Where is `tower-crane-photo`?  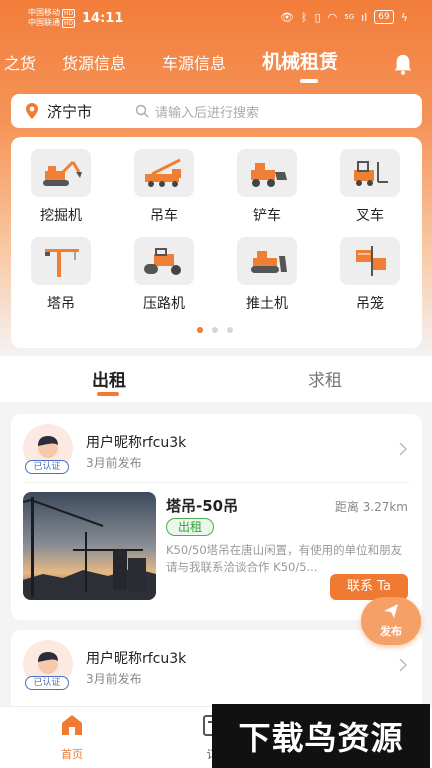 tower-crane-photo is located at coordinates (89, 546).